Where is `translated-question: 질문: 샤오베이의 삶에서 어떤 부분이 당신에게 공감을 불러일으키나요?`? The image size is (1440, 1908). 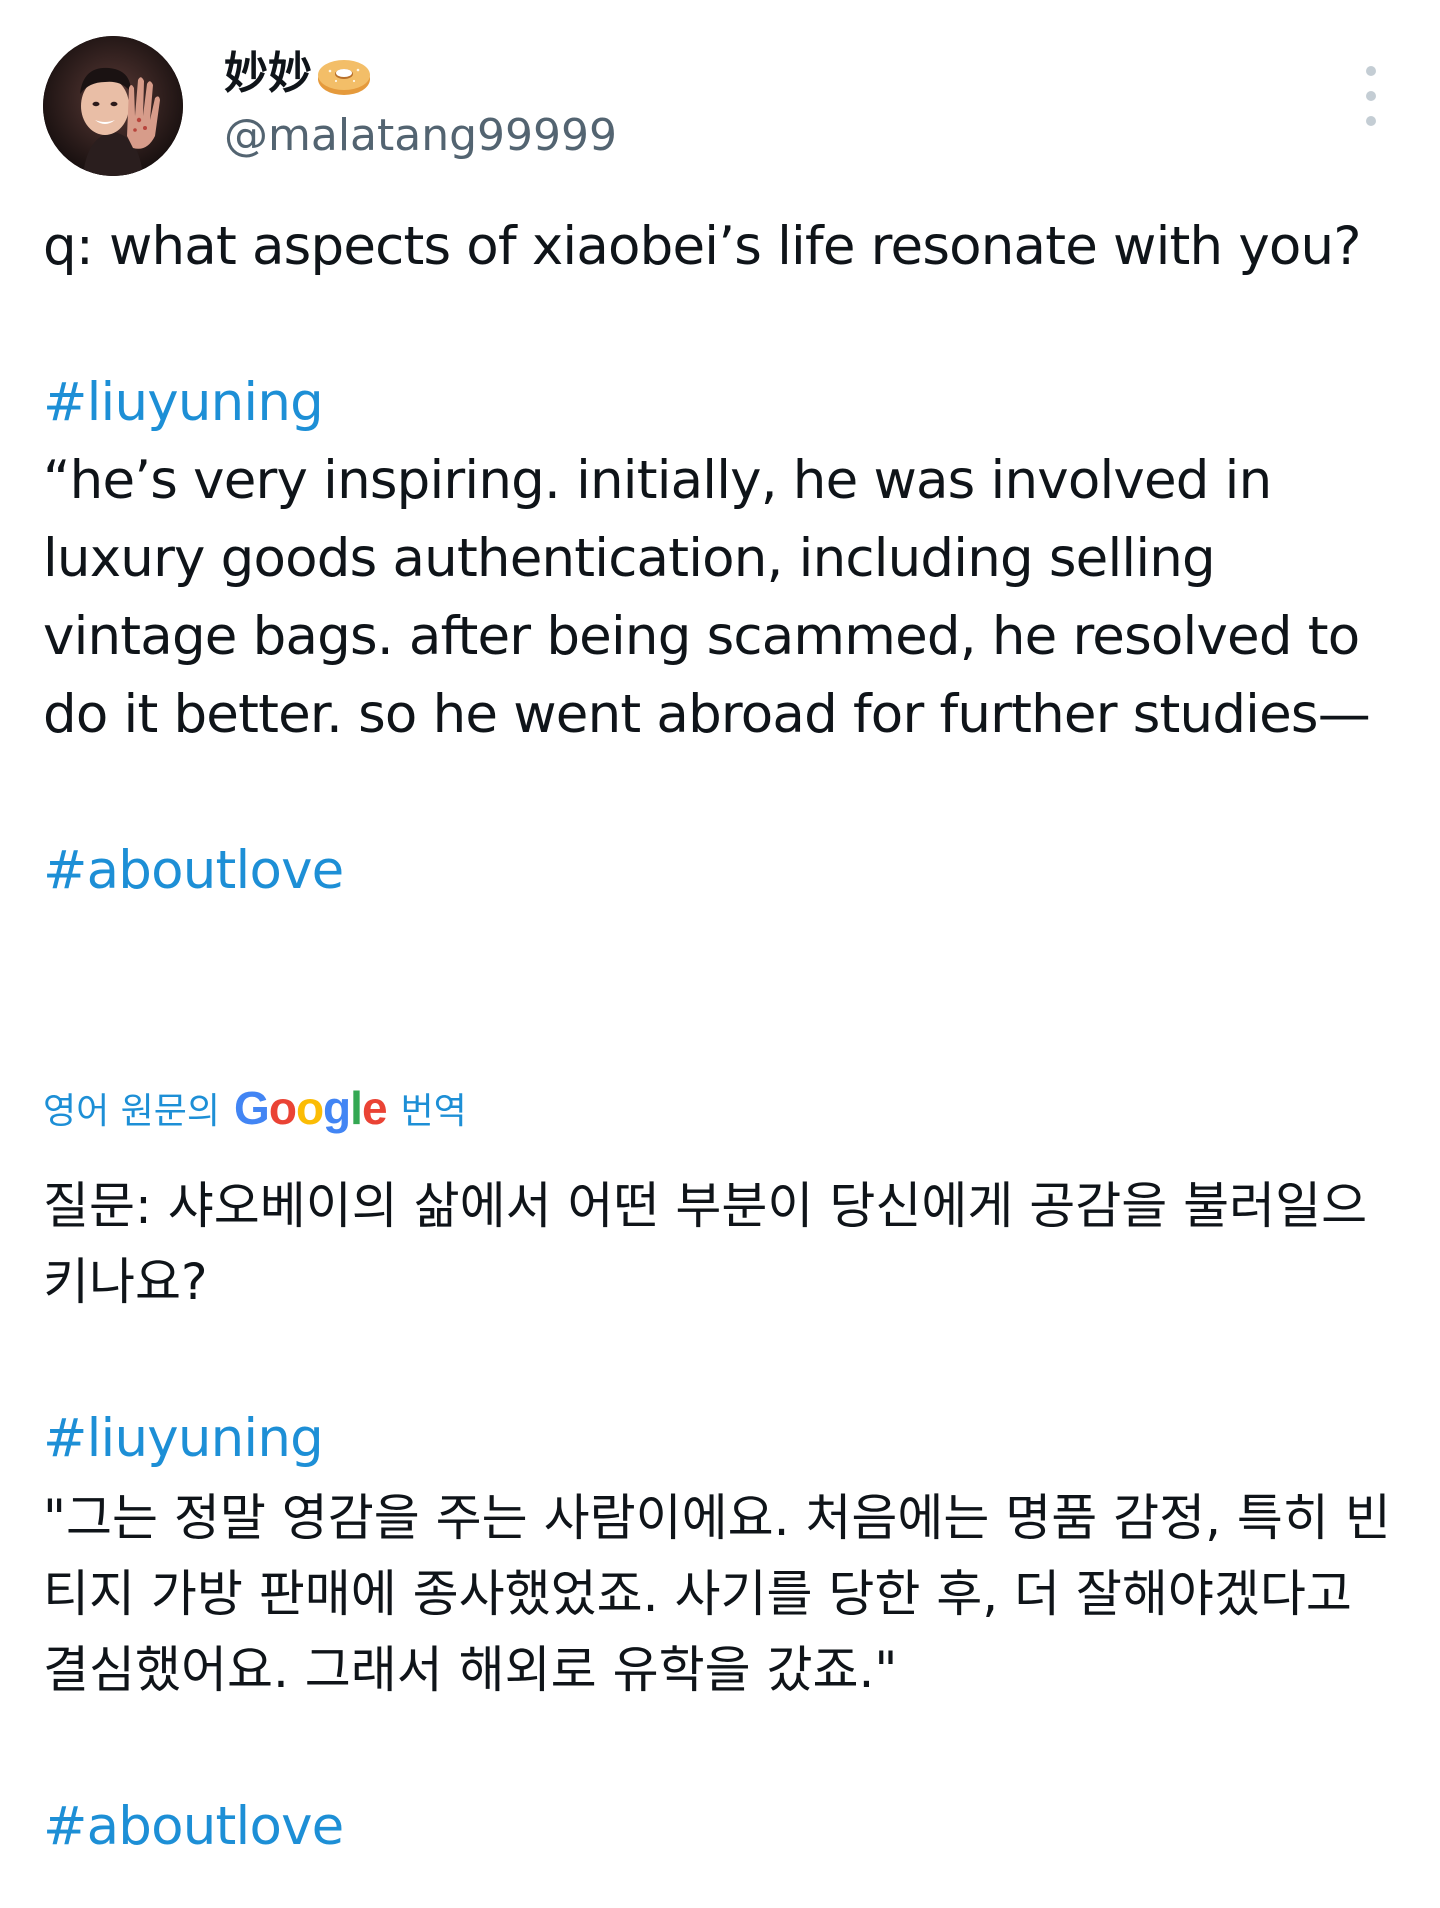 translated-question: 질문: 샤오베이의 삶에서 어떤 부분이 당신에게 공감을 불러일으키나요? is located at coordinates (705, 1244).